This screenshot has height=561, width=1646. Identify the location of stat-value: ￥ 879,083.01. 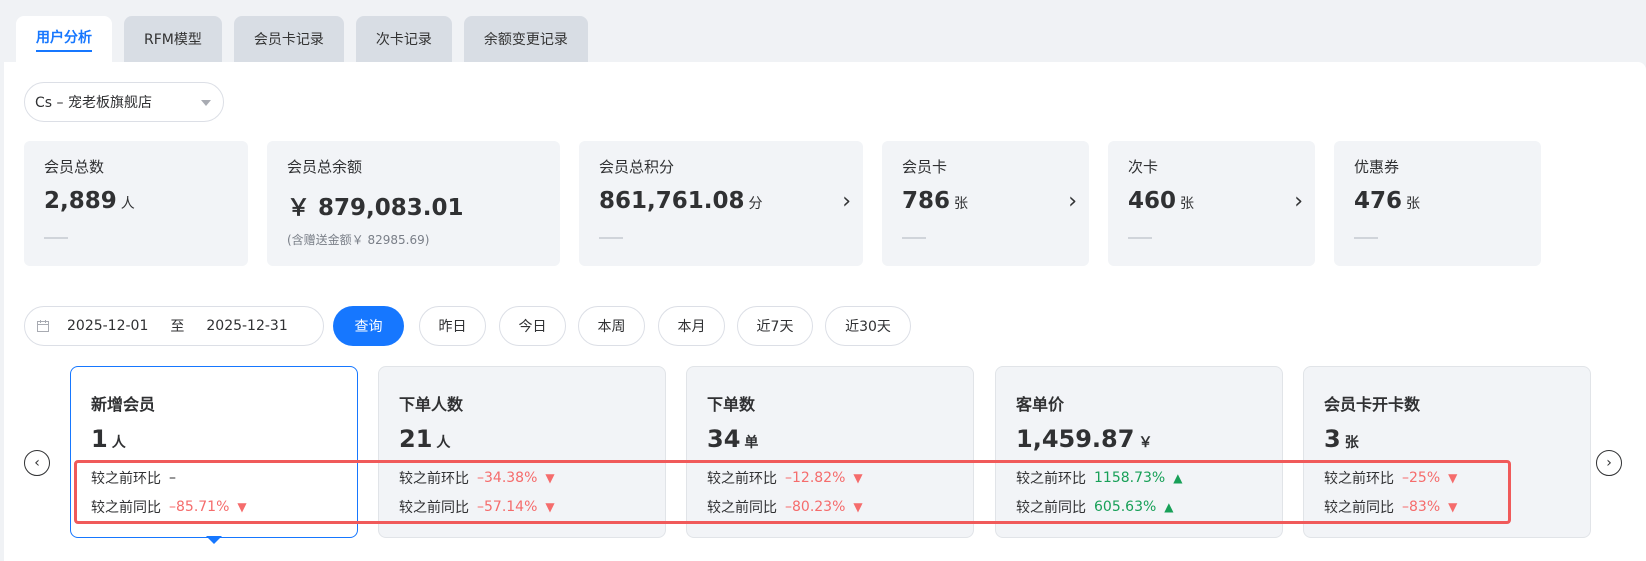
(375, 208).